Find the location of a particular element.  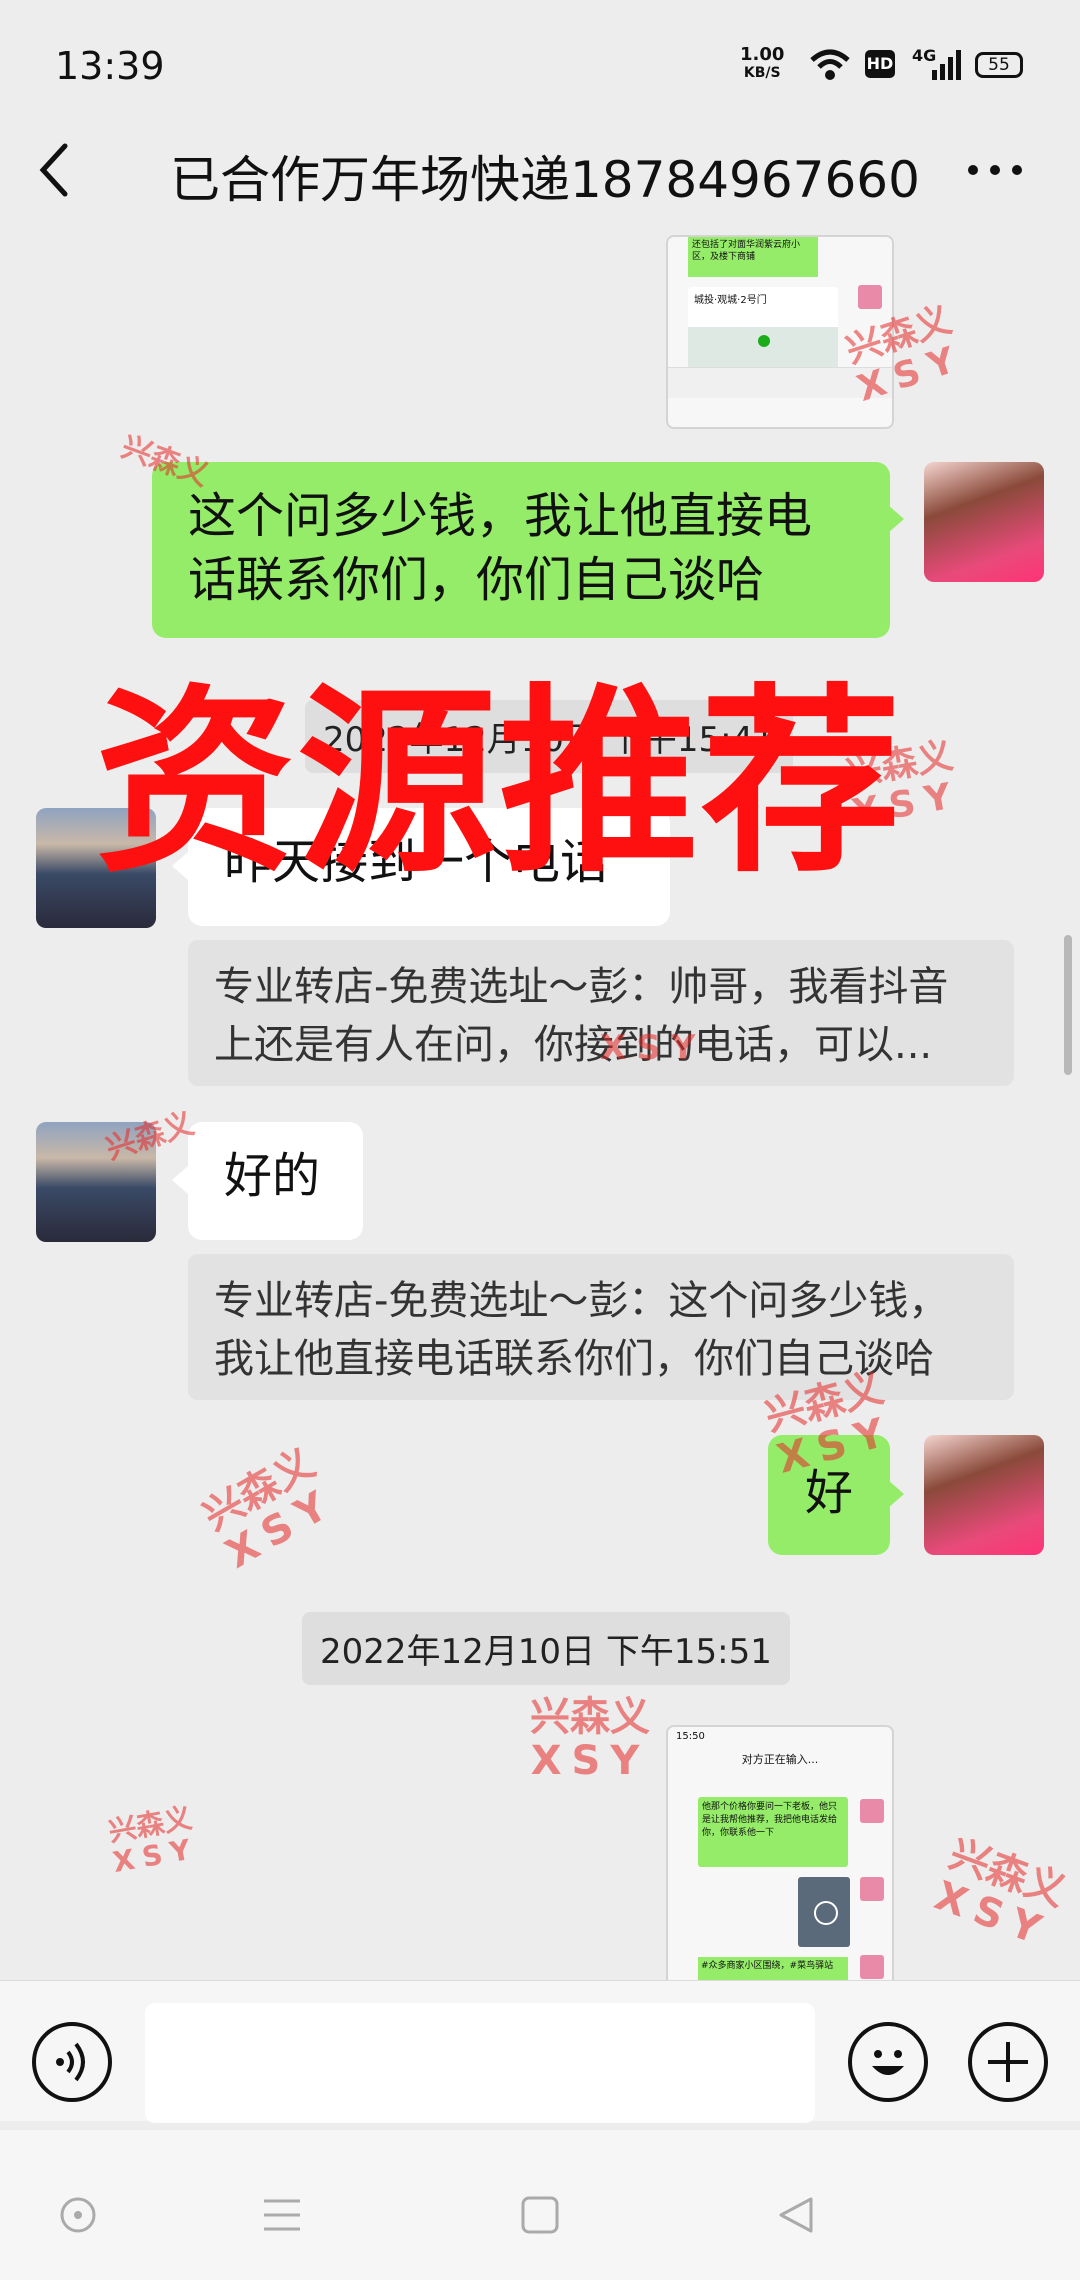

nav-back-icon is located at coordinates (795, 2215).